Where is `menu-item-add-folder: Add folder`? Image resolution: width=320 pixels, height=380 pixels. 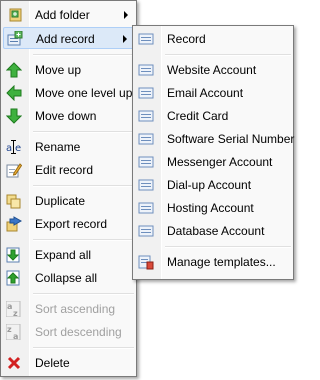
menu-item-add-folder: Add folder is located at coordinates (68, 15).